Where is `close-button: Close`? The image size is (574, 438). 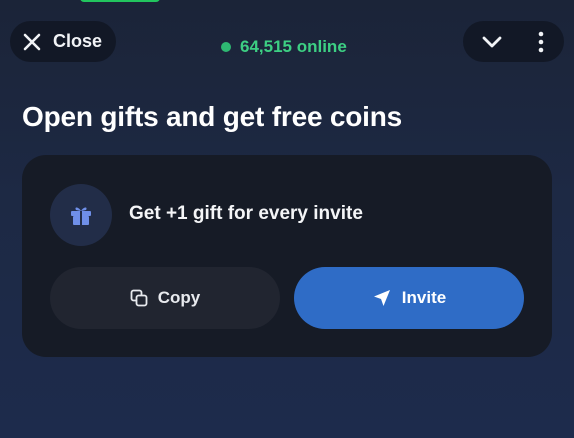 close-button: Close is located at coordinates (63, 41).